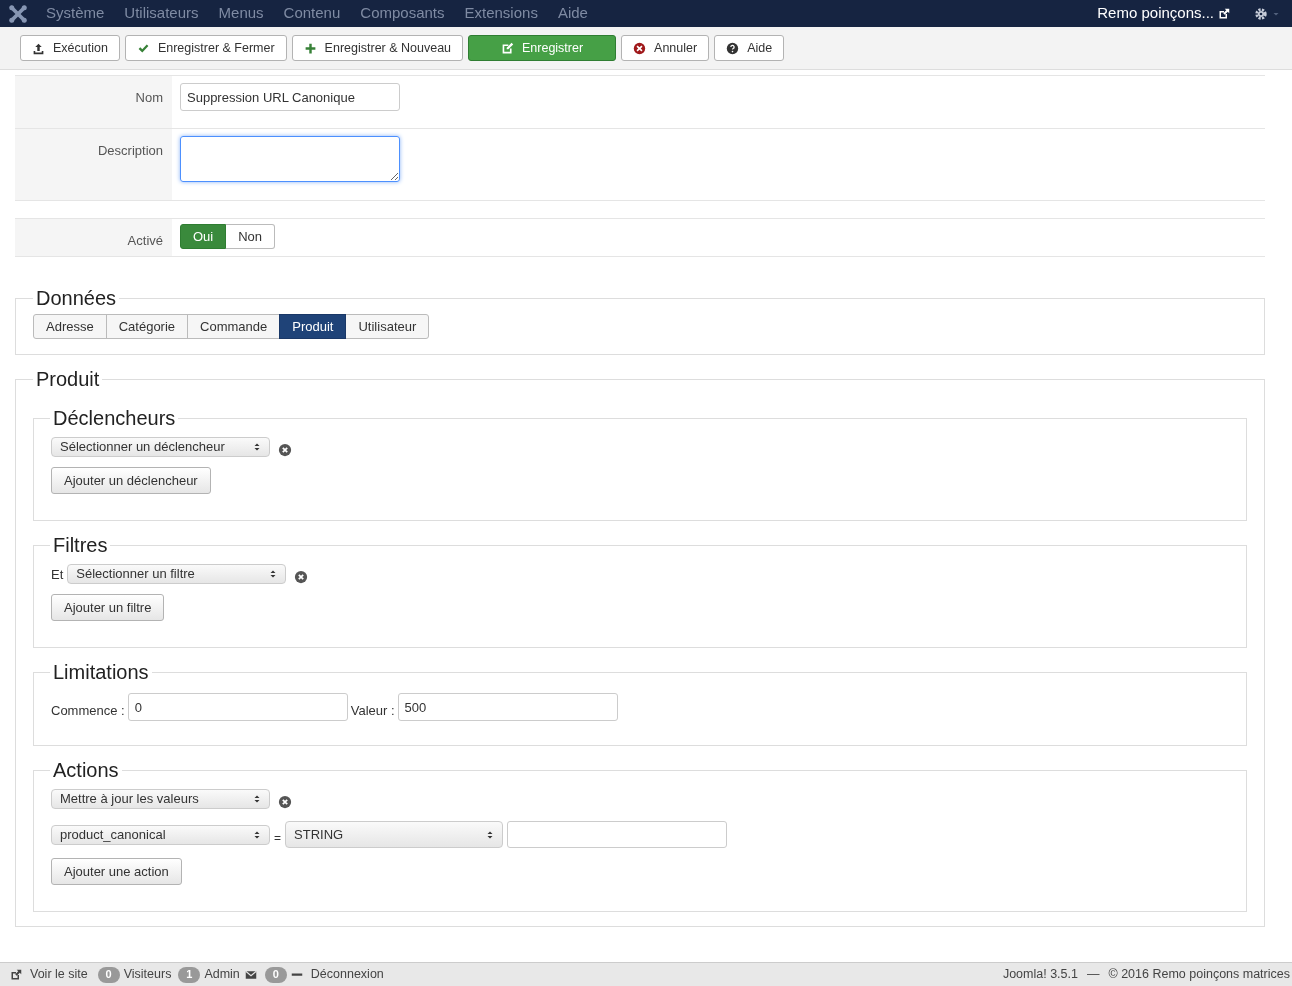 Image resolution: width=1292 pixels, height=986 pixels. I want to click on add-button: Ajouter une action, so click(116, 871).